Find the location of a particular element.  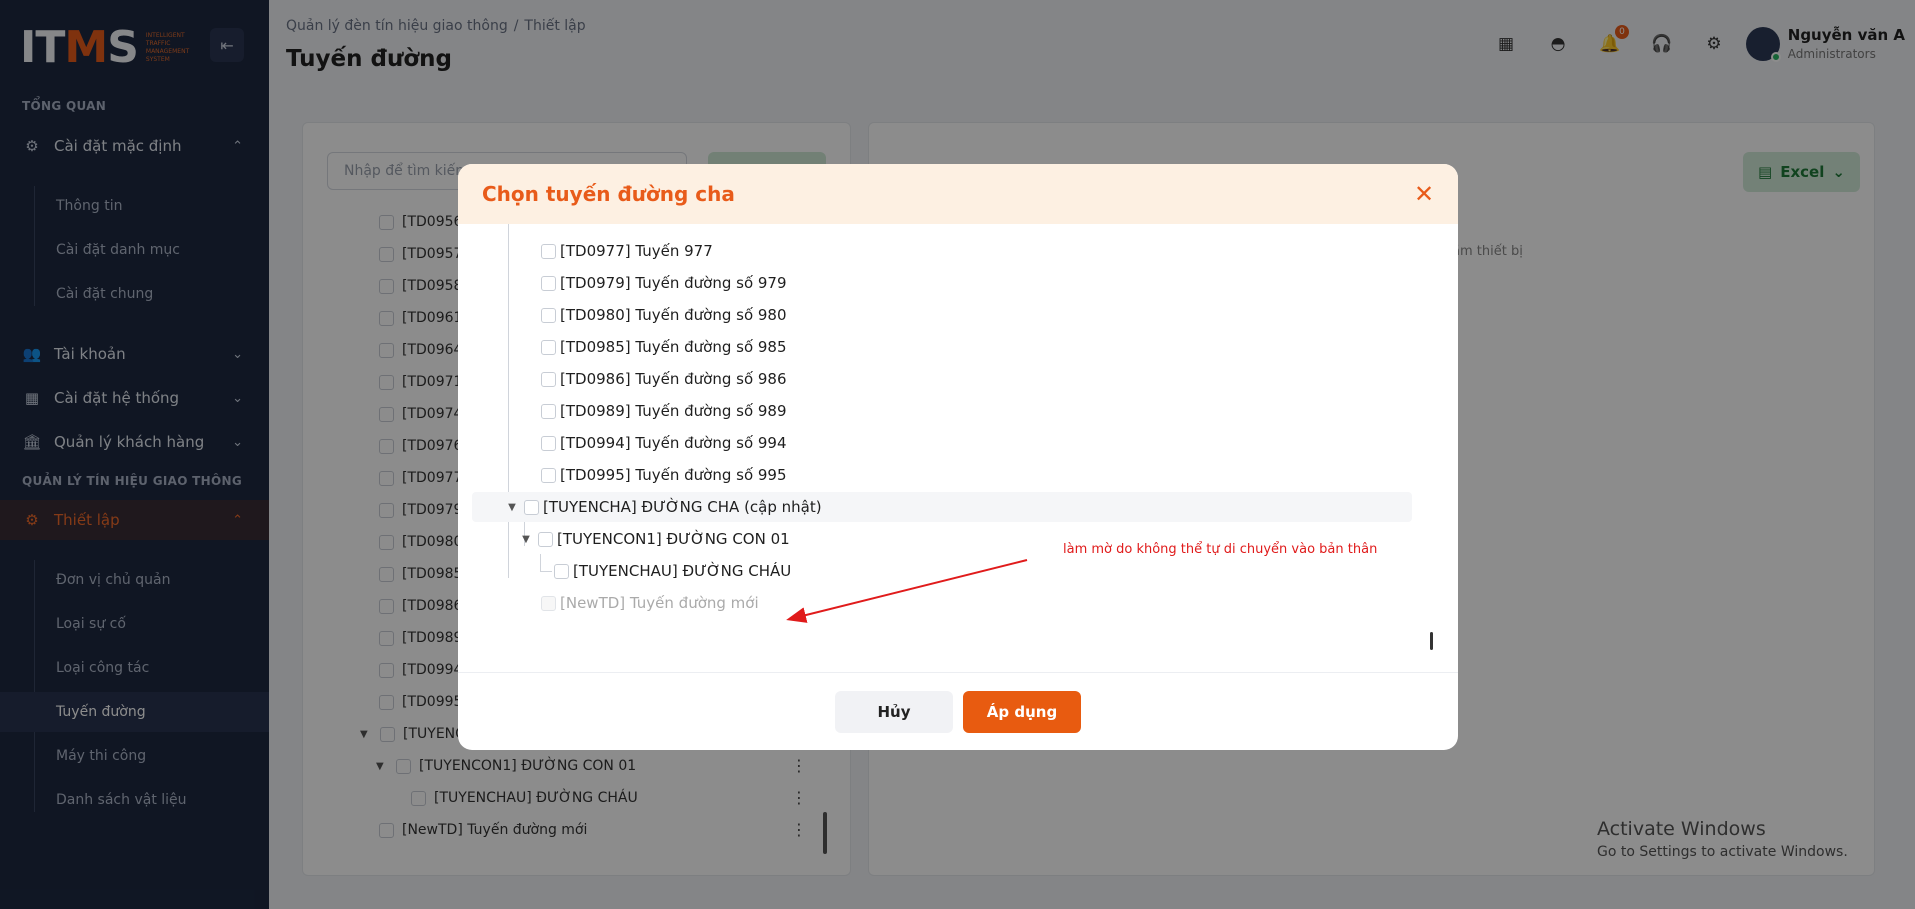

row-label: [TD0995] Tuyến đường số 995 is located at coordinates (673, 475).